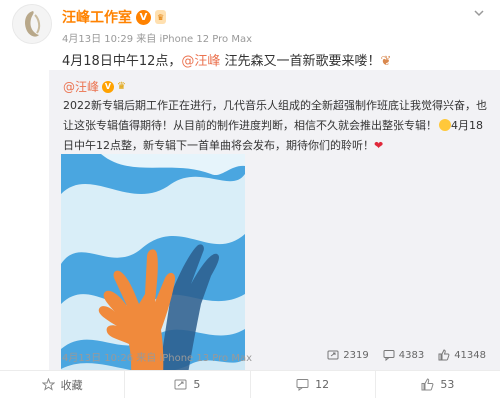  Describe the element at coordinates (121, 86) in the screenshot. I see `crown-icon: ♛` at that location.